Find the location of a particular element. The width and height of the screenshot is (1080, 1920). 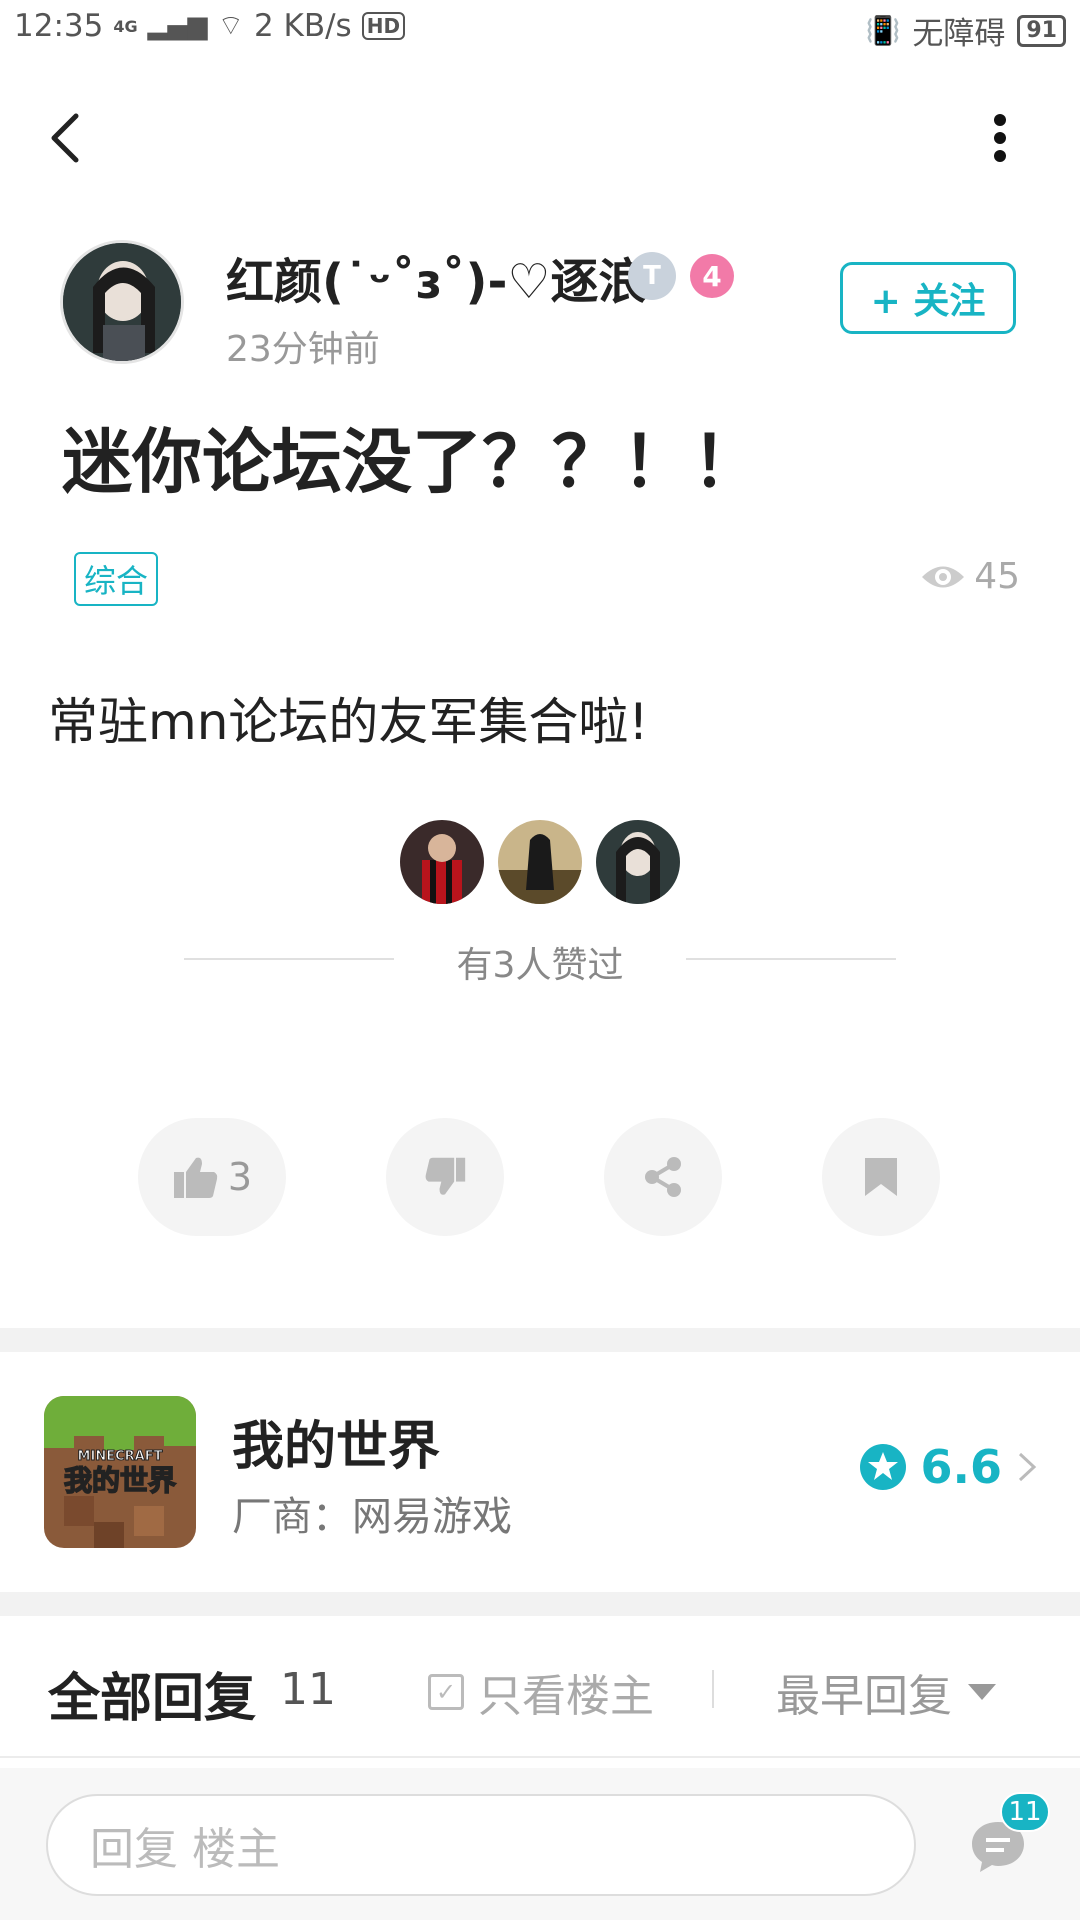

svg-text: MINECRAFT is located at coordinates (120, 1456).